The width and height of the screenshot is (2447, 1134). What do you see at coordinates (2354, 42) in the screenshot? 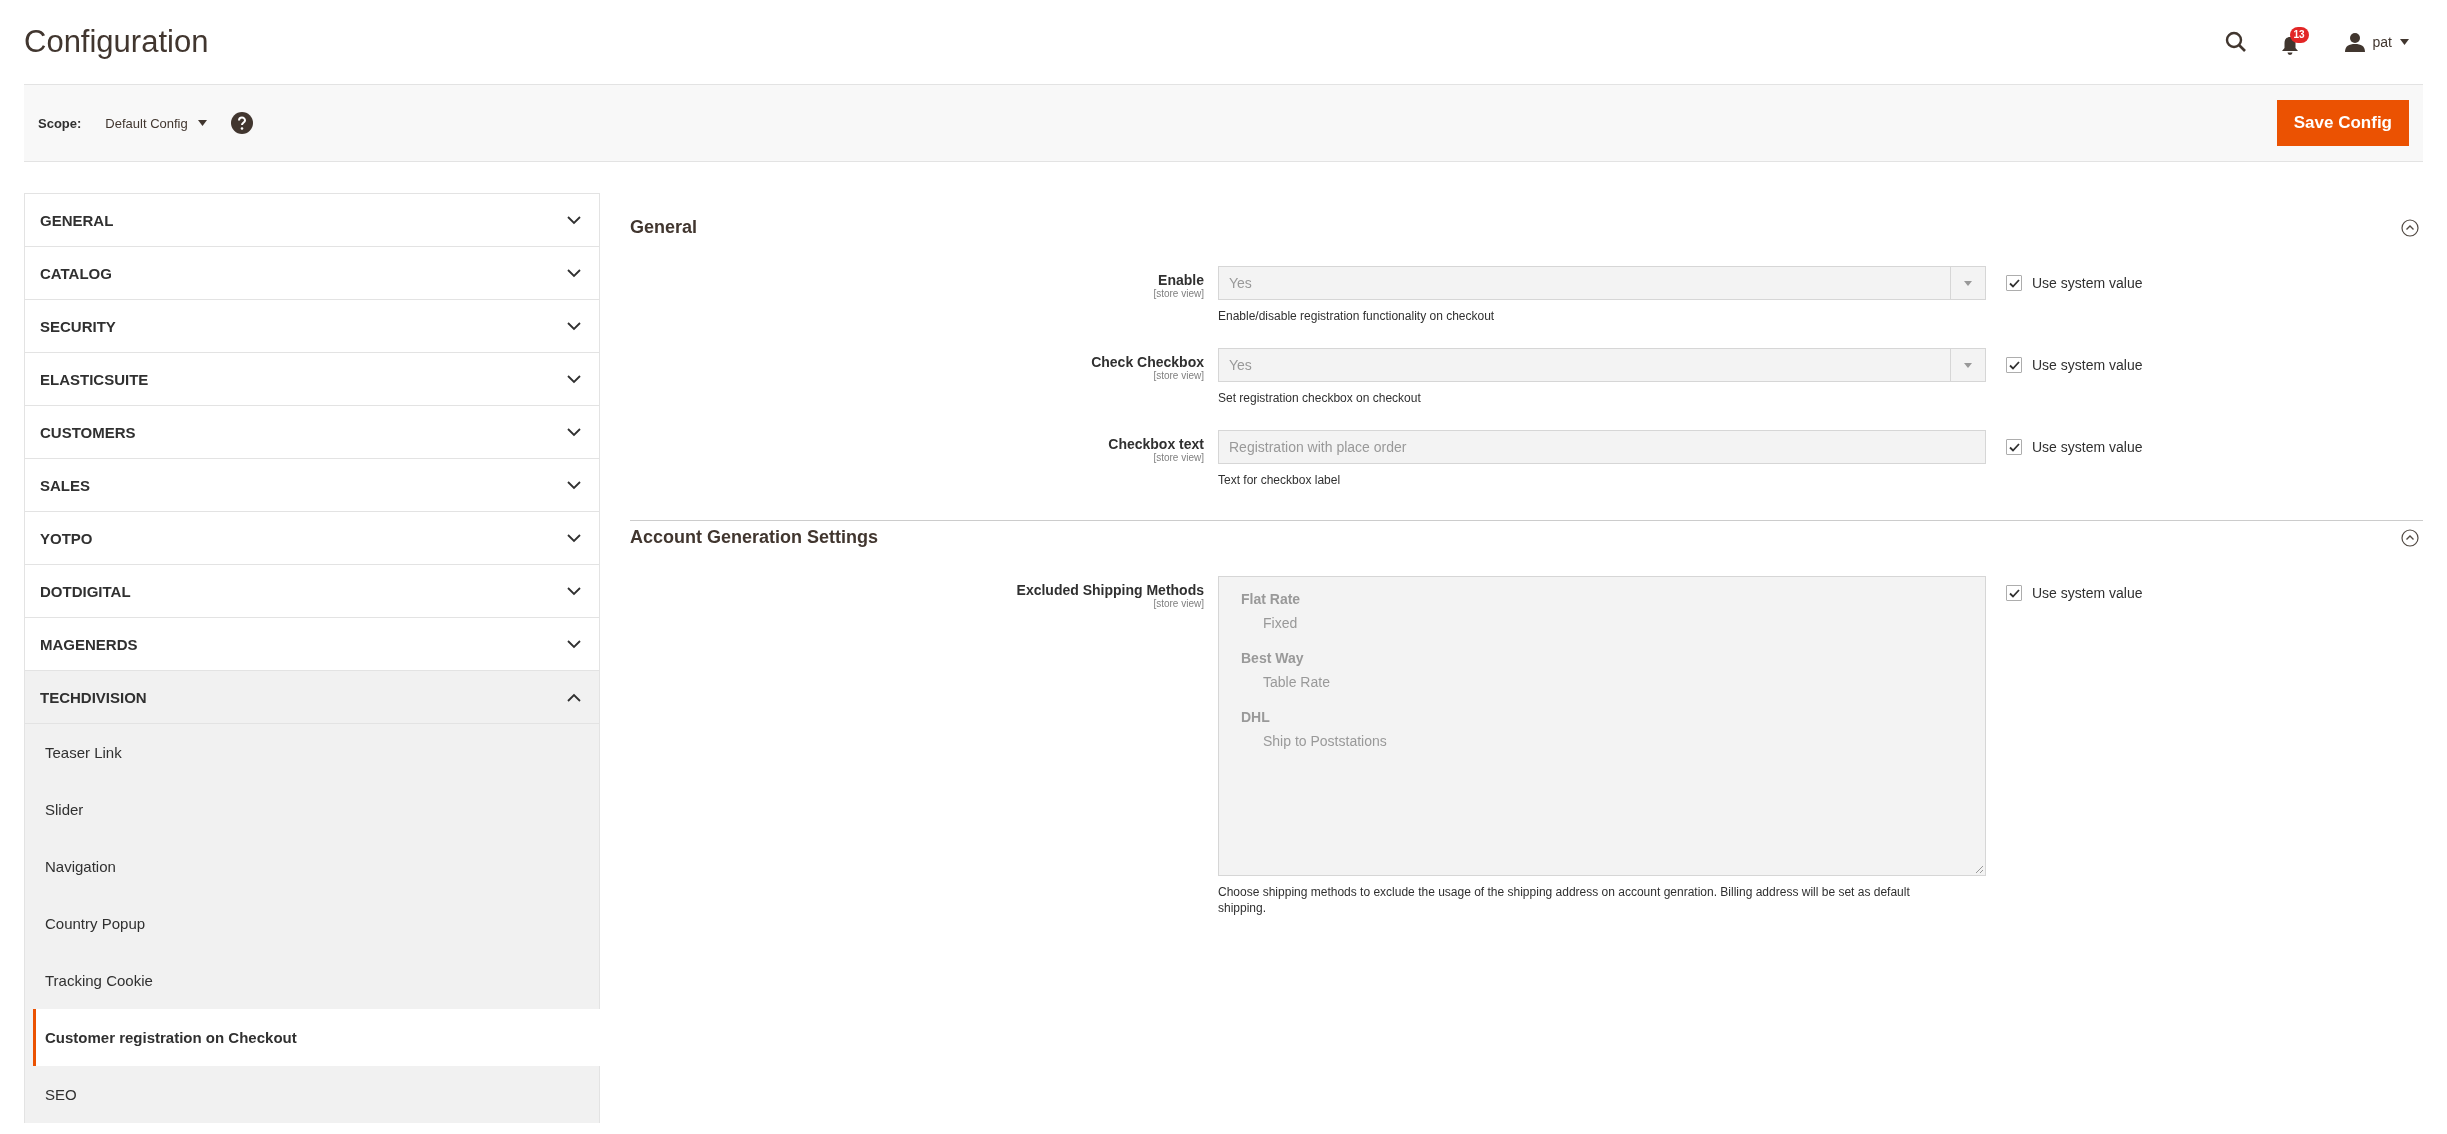
I see `user-icon` at bounding box center [2354, 42].